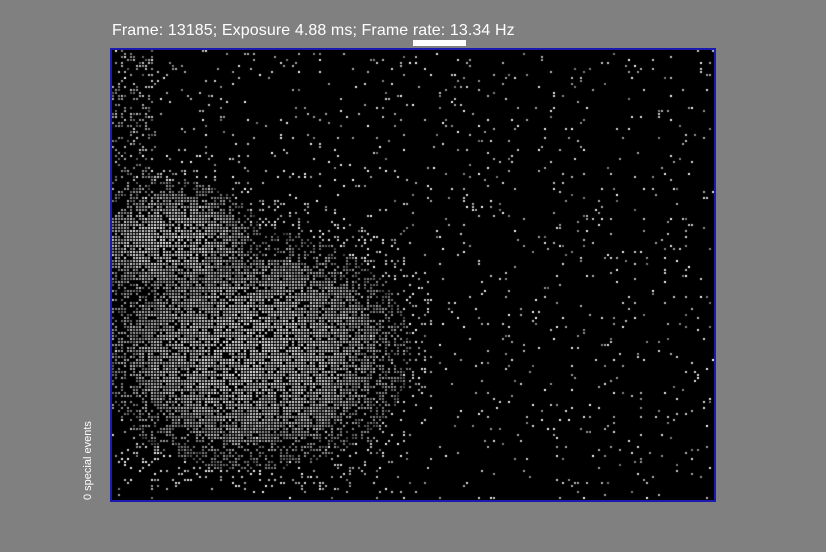 The width and height of the screenshot is (826, 552). Describe the element at coordinates (439, 43) in the screenshot. I see `status-highlight-bar` at that location.